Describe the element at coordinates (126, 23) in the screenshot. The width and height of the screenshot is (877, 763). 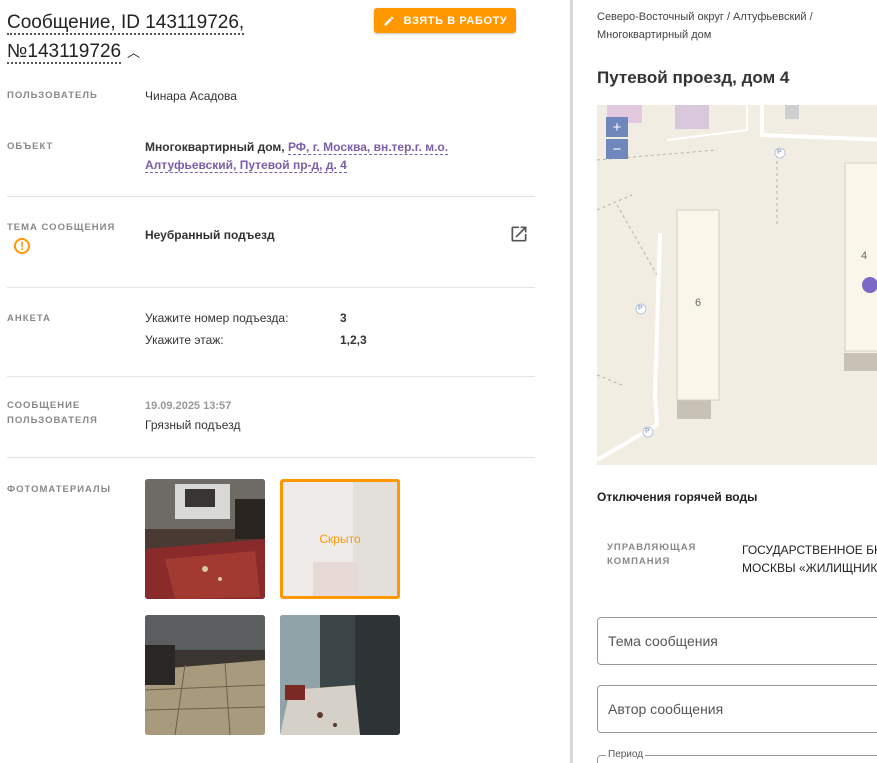
I see `title-line-1: Сообщение, ID 143119726,` at that location.